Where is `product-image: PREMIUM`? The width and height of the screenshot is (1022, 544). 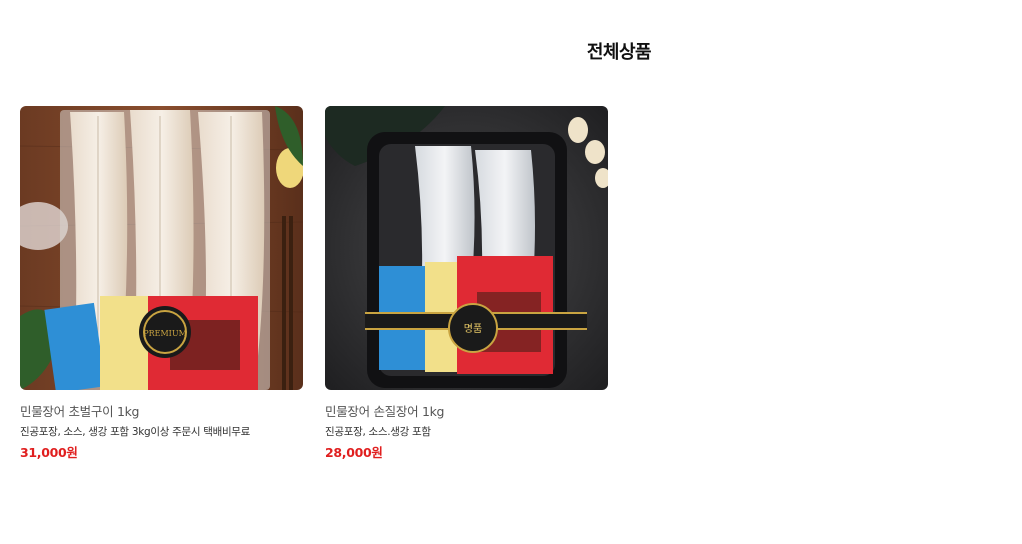 product-image: PREMIUM is located at coordinates (161, 248).